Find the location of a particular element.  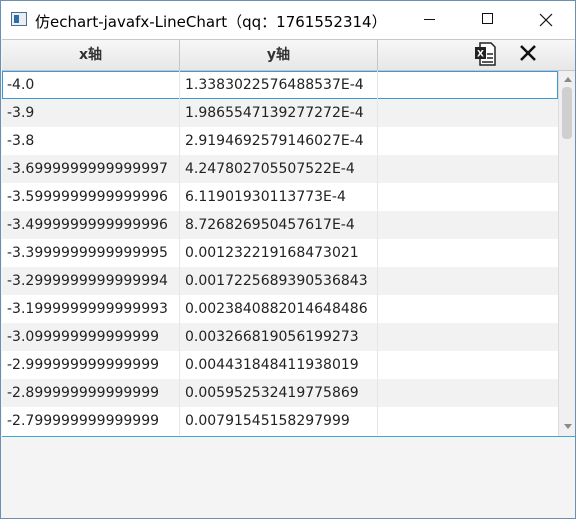

table-row: -3.6999999999999997 4.247802705507522E-4 is located at coordinates (280, 169).